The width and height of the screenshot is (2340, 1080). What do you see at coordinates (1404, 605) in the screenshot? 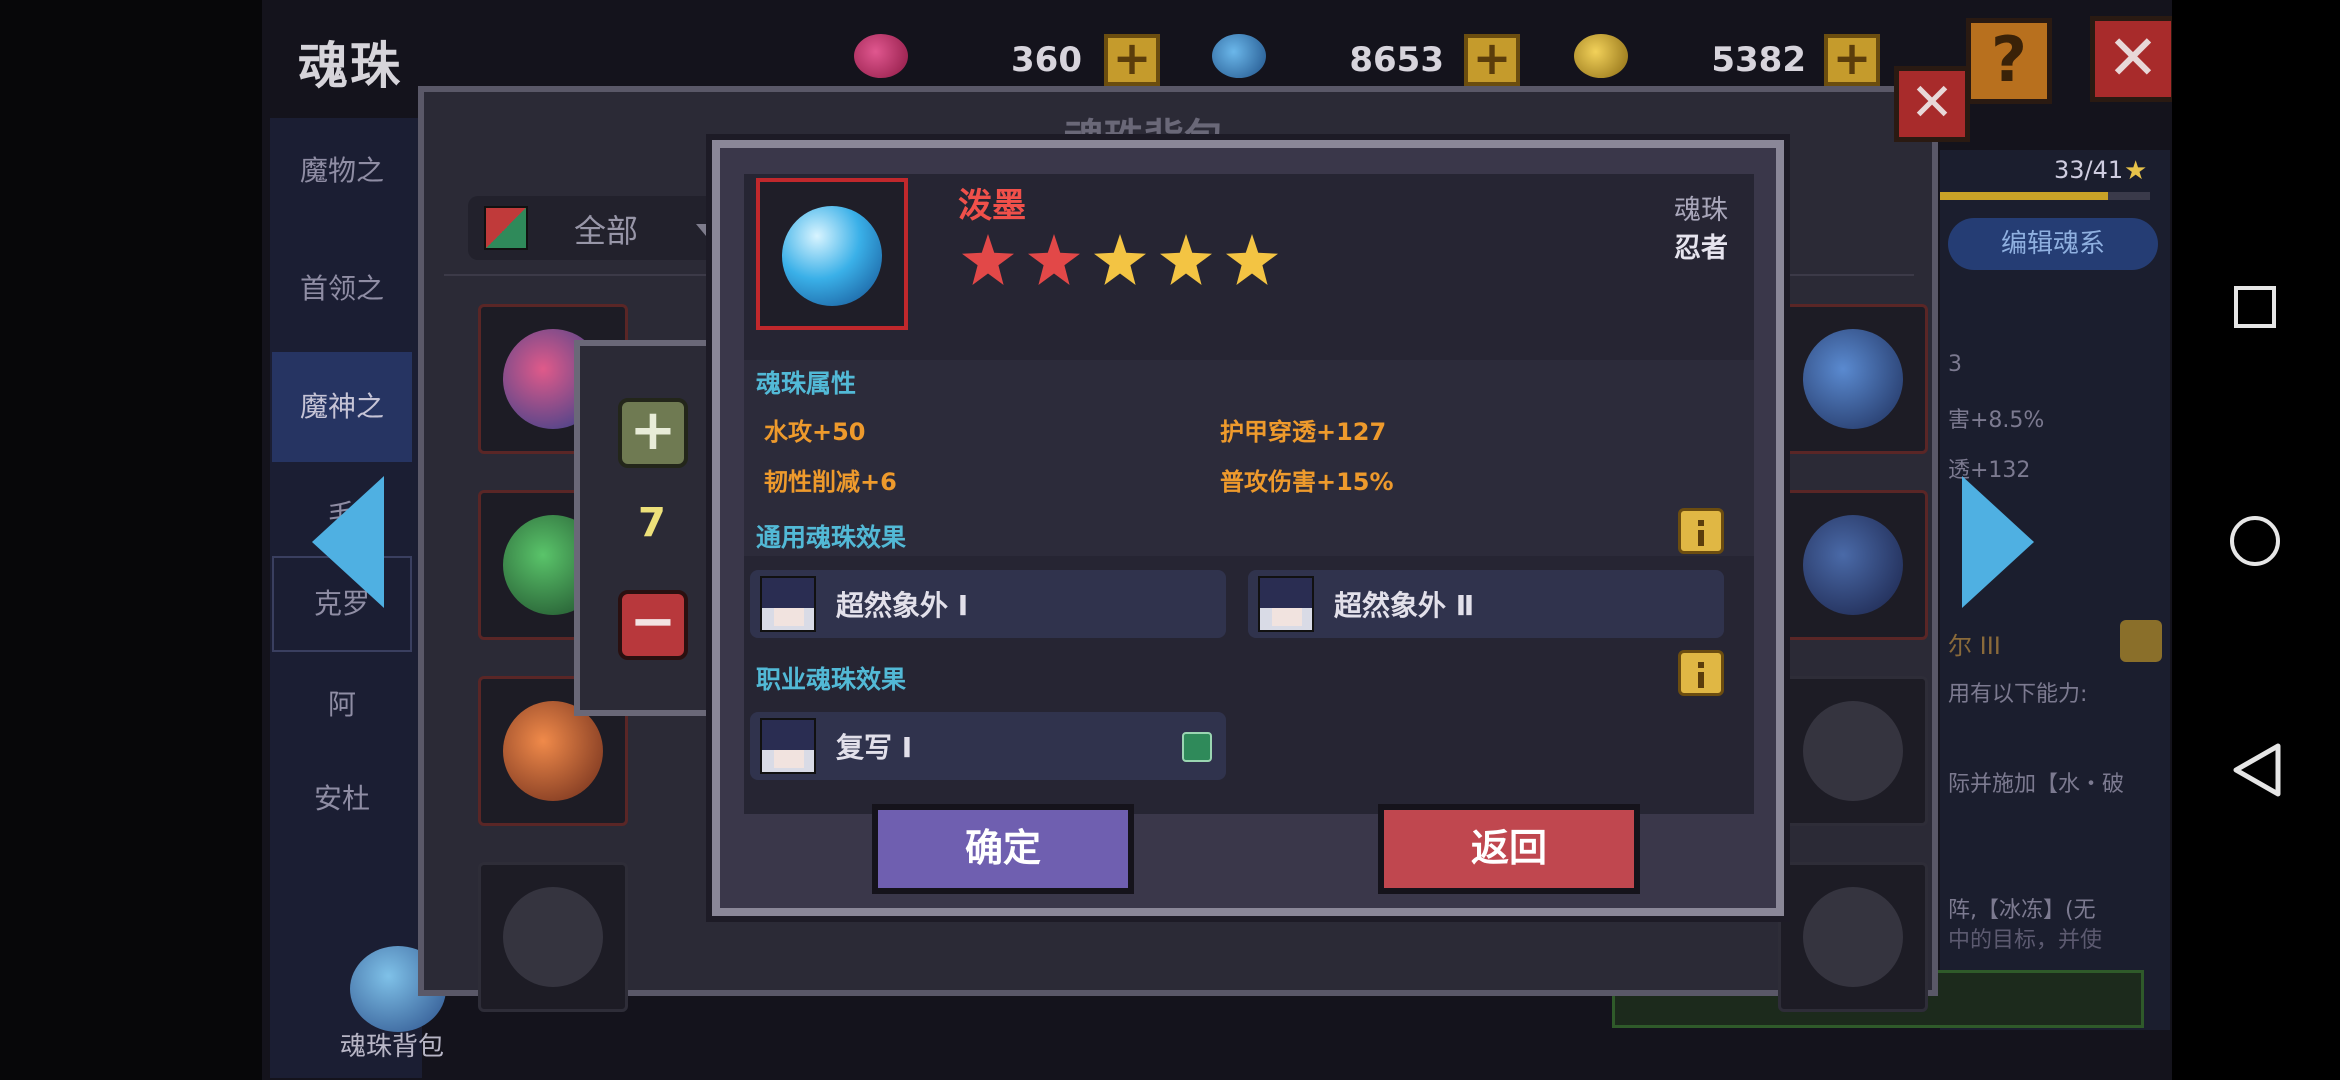
I see `common-effect-2-label: 超然象外 Ⅱ` at bounding box center [1404, 605].